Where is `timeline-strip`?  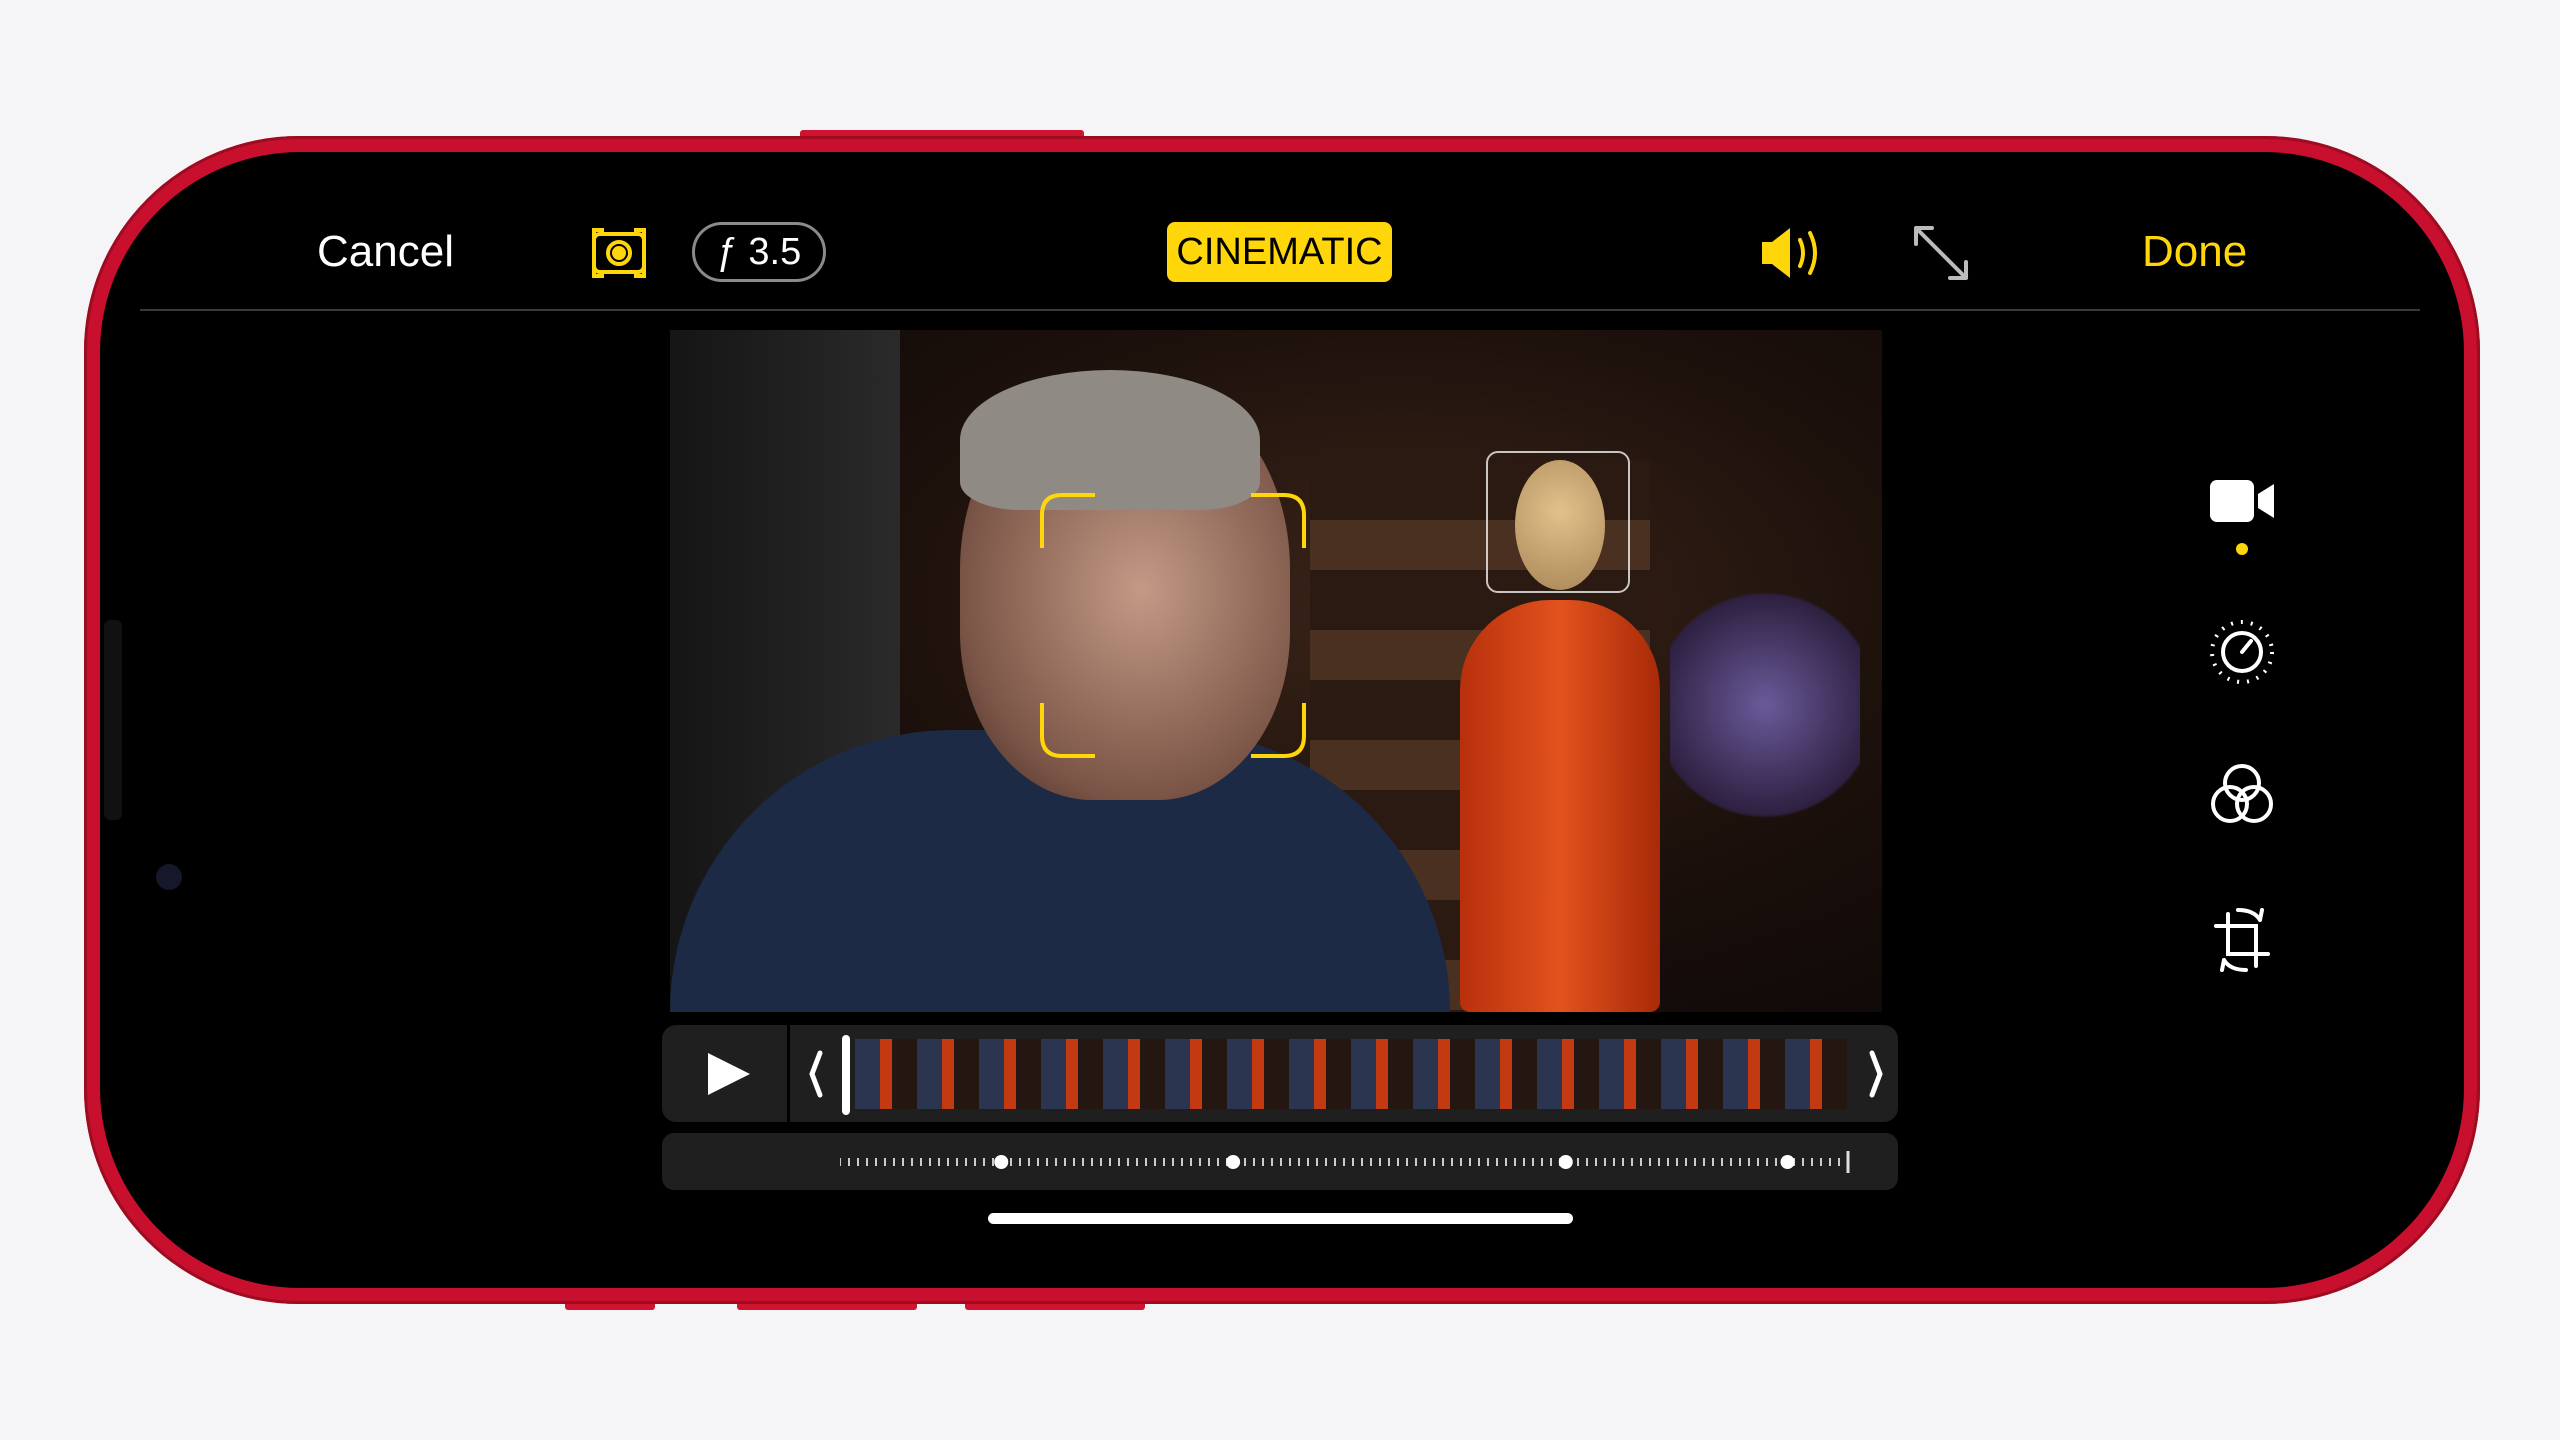 timeline-strip is located at coordinates (1280, 1073).